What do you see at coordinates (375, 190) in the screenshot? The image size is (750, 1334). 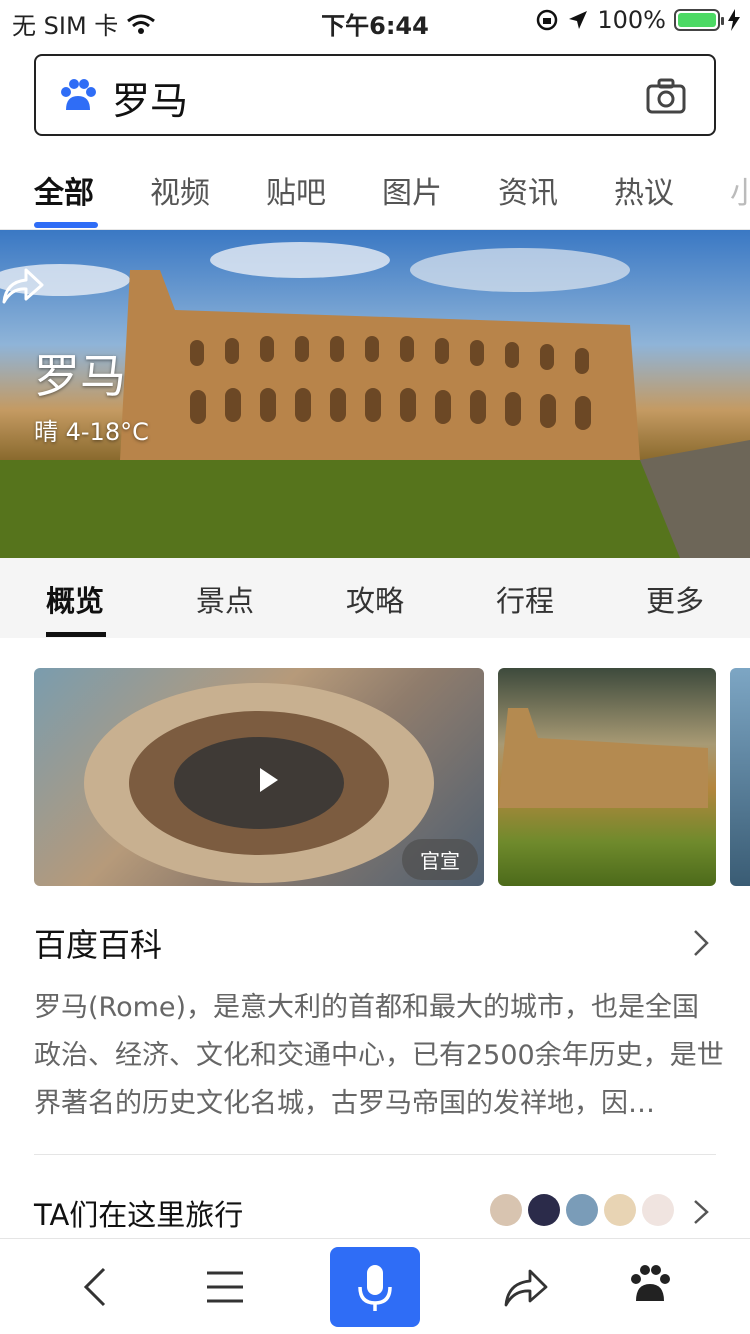 I see `category-tabs: 全部 视频 贴吧 图片 资讯 热议 小` at bounding box center [375, 190].